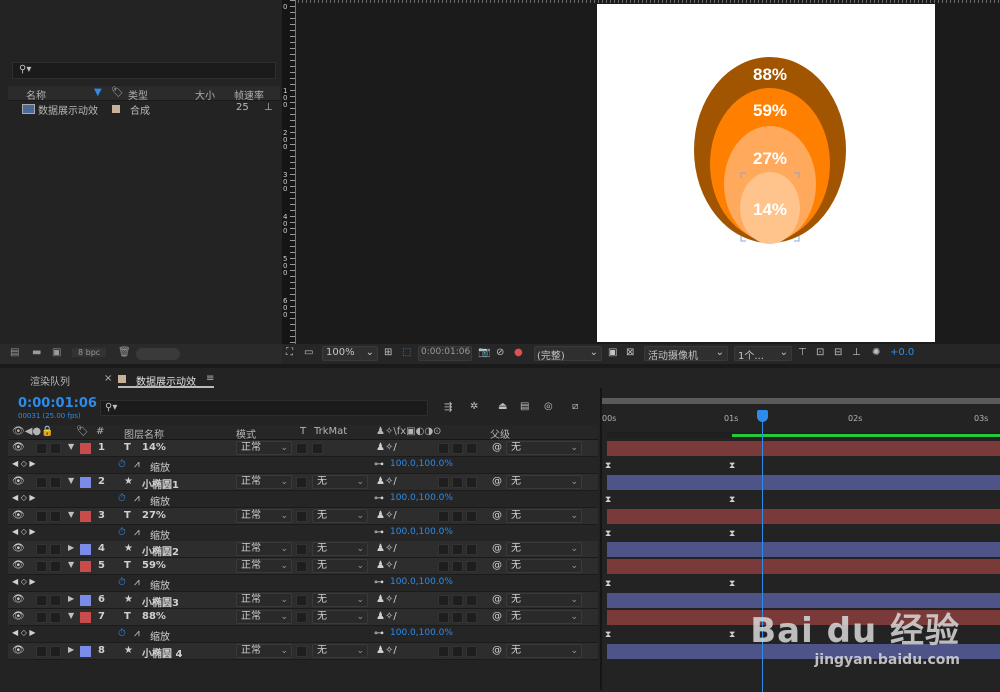 This screenshot has width=1000, height=692. Describe the element at coordinates (124, 352) in the screenshot. I see `delete-icon: 🗑` at that location.